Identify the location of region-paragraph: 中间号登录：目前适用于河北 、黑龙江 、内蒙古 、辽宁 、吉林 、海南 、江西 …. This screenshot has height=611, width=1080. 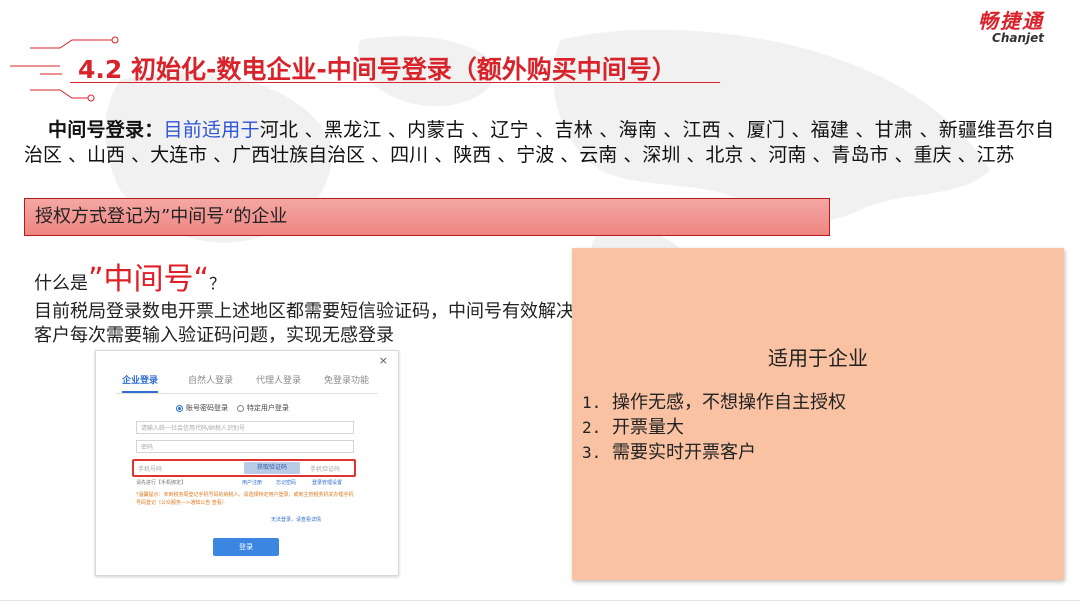
(539, 143).